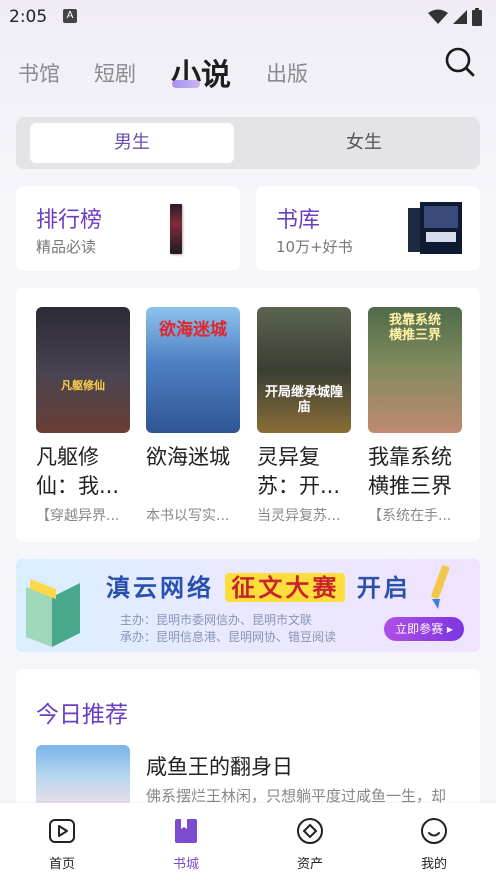 The width and height of the screenshot is (496, 883). Describe the element at coordinates (160, 587) in the screenshot. I see `banner-title-left: 滇云网络` at that location.